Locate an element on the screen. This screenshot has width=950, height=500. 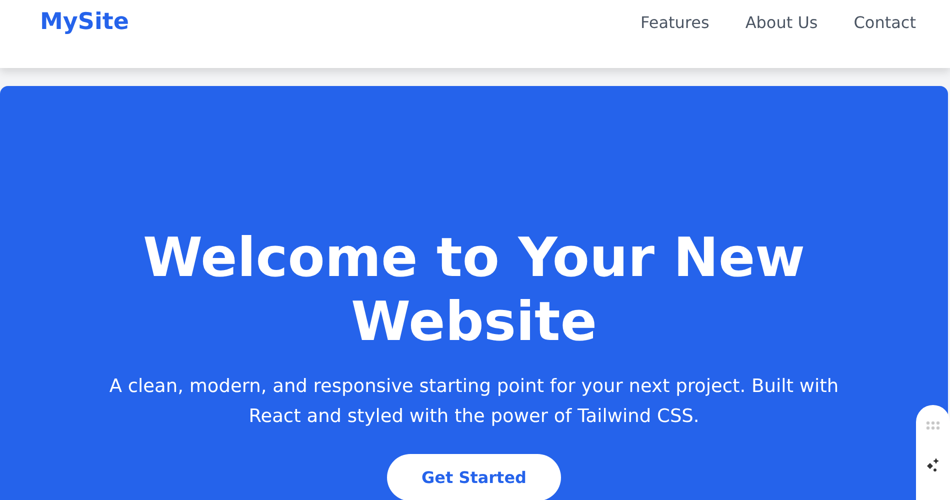
get-started-button: Get Started is located at coordinates (473, 477).